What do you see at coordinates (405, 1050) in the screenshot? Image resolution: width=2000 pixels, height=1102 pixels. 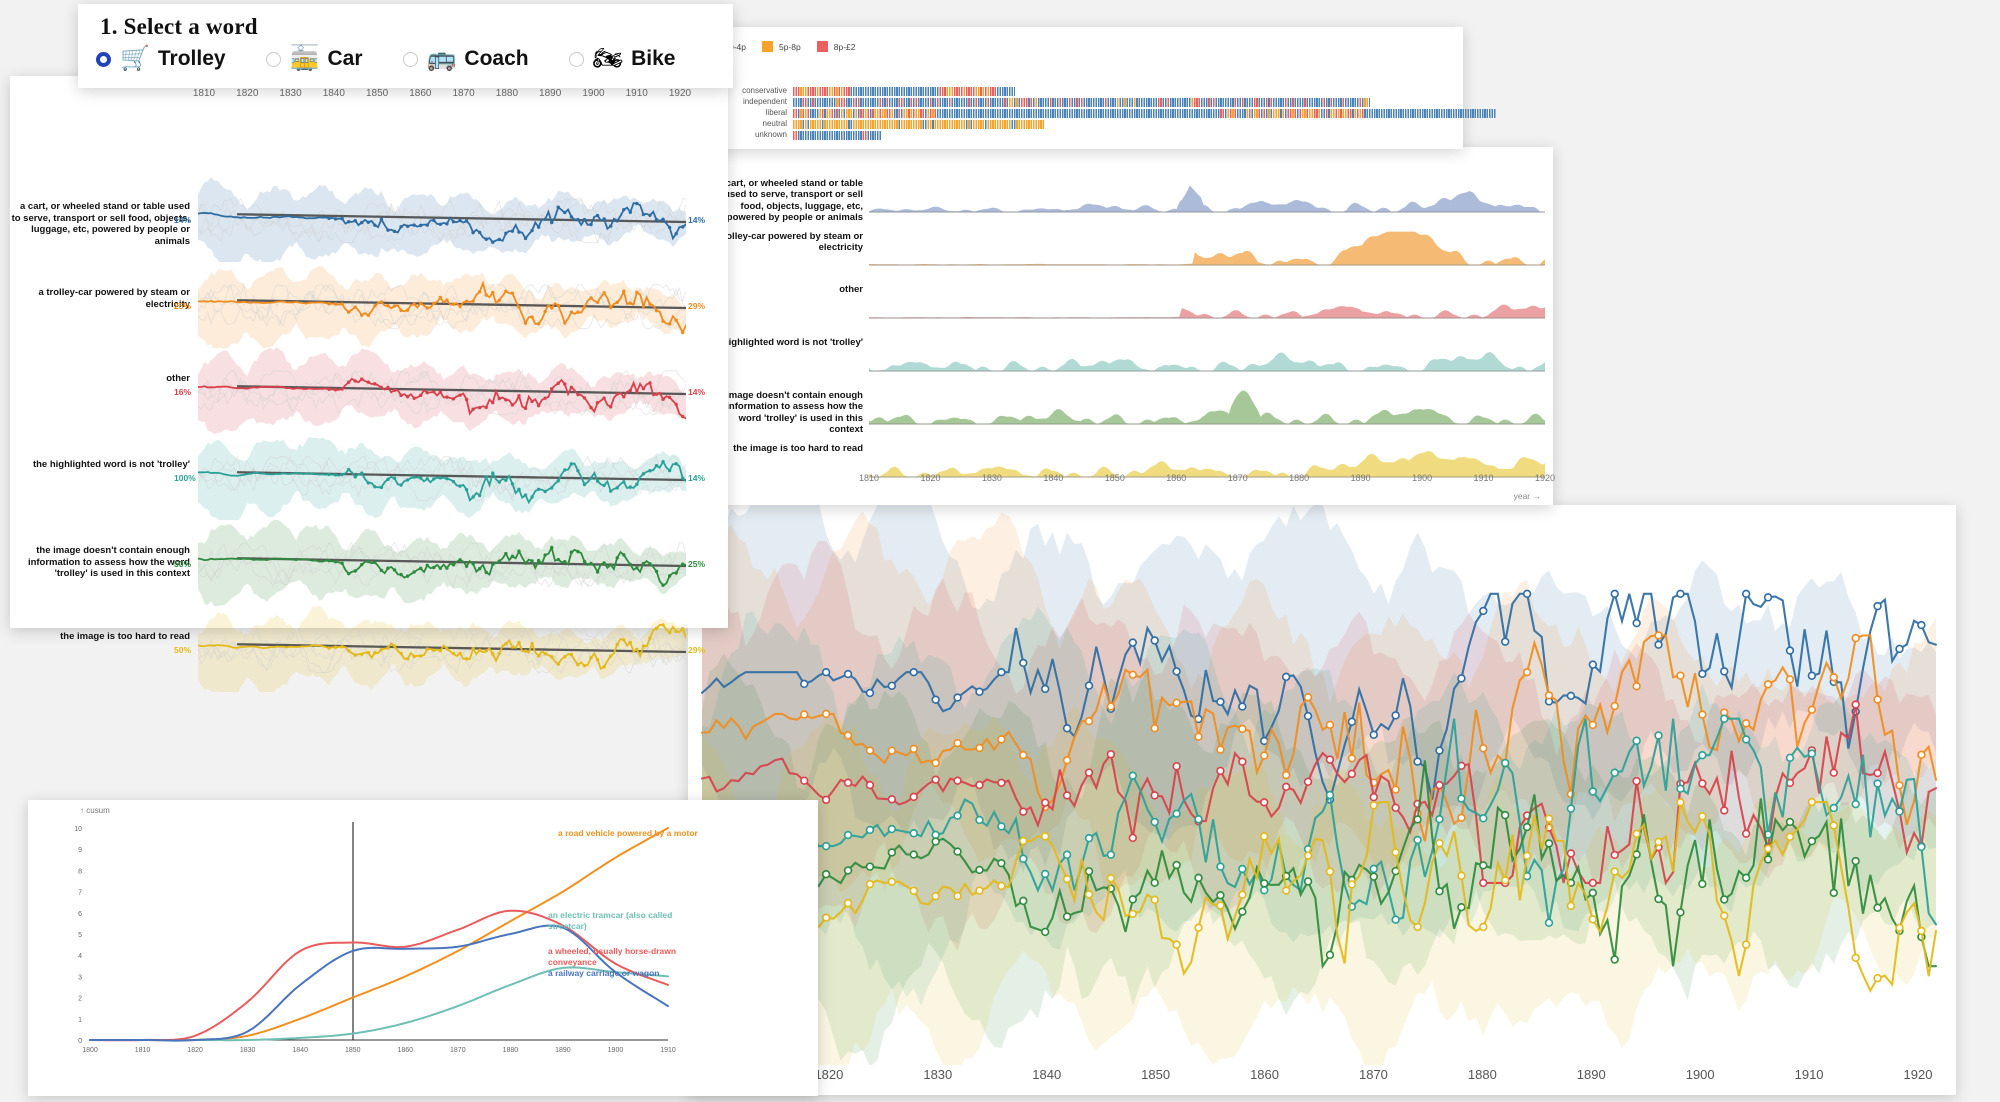 I see `cusum-x-tick: 1860` at bounding box center [405, 1050].